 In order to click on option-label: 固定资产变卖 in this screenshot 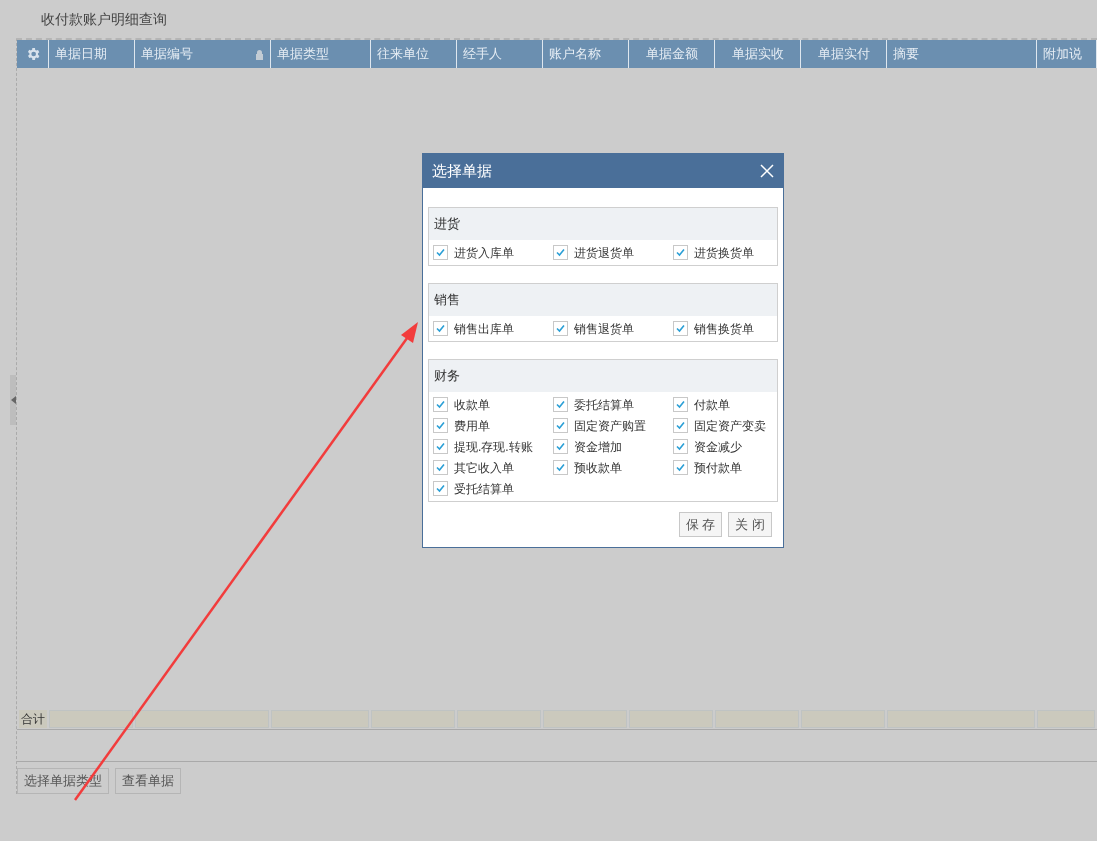, I will do `click(730, 426)`.